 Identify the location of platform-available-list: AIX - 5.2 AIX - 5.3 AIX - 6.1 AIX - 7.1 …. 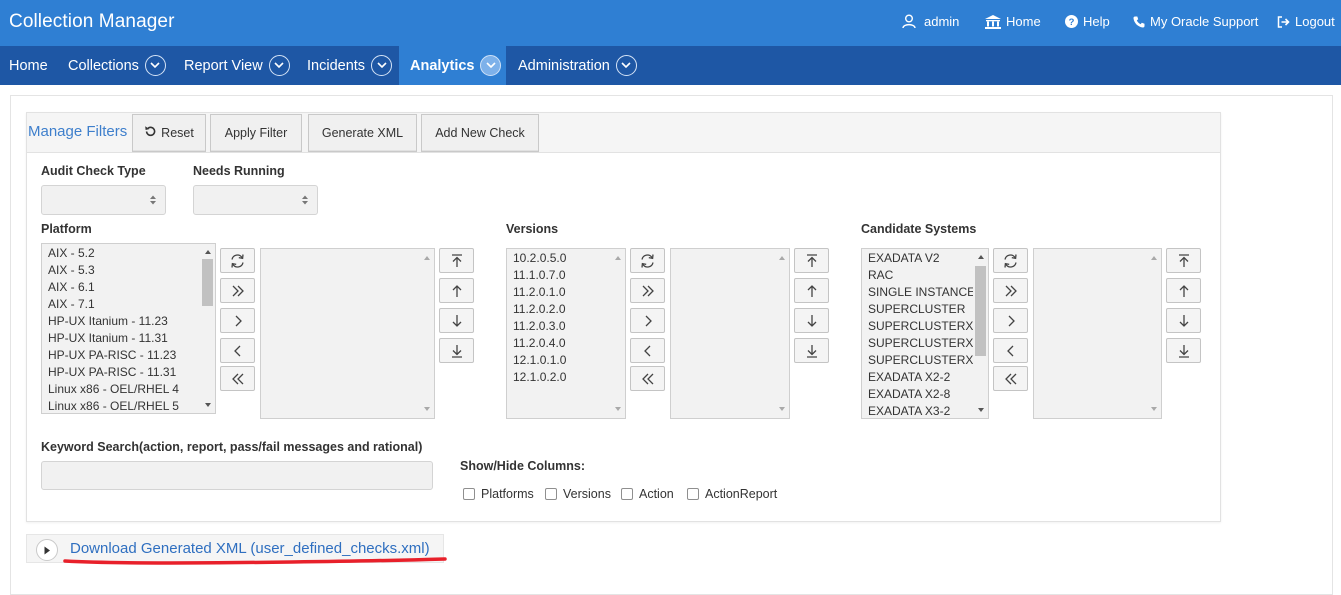
(128, 328).